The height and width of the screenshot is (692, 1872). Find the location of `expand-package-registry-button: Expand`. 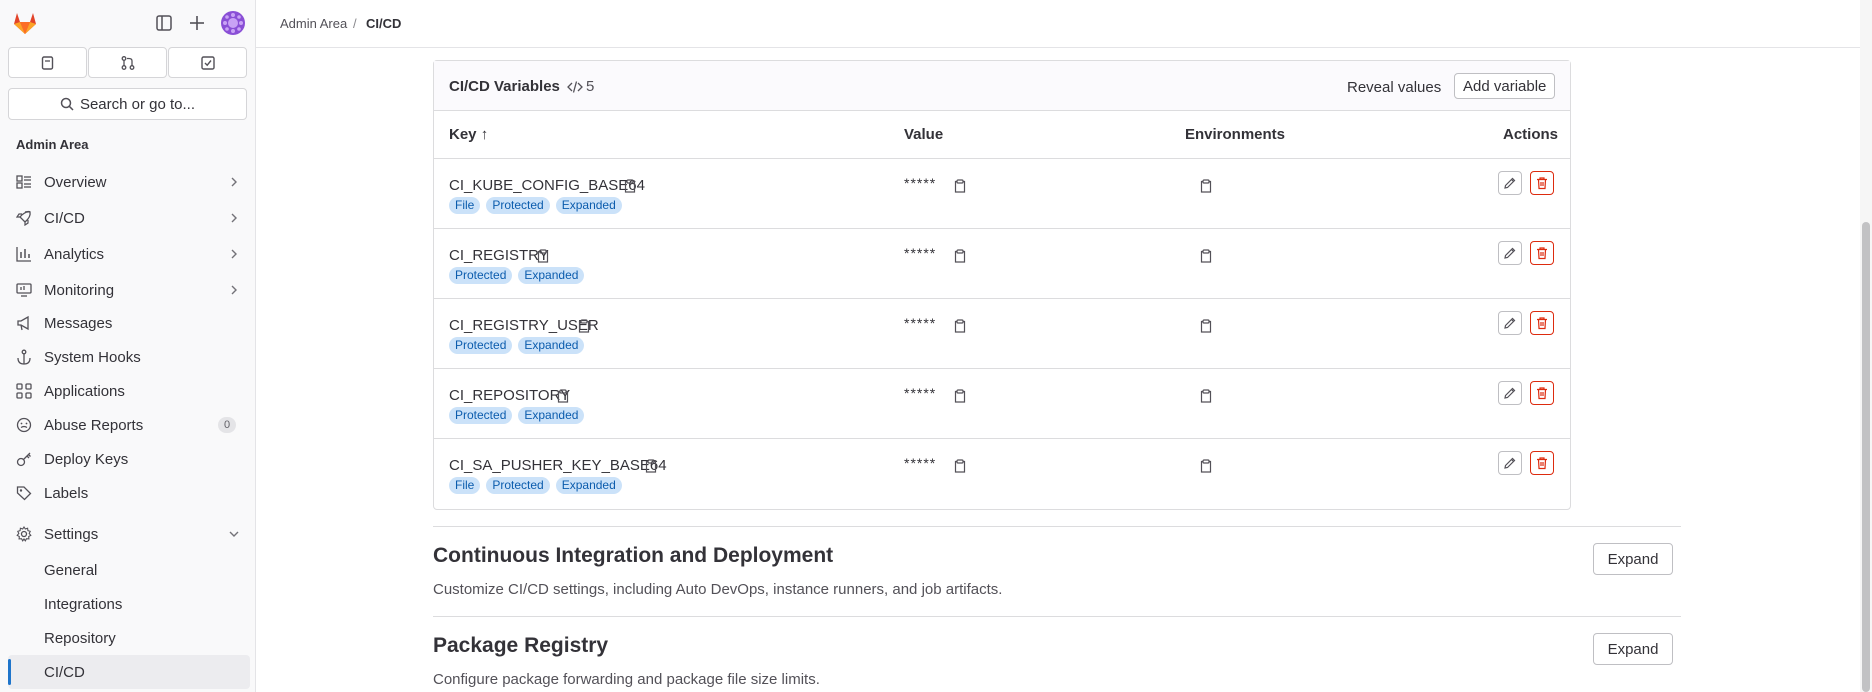

expand-package-registry-button: Expand is located at coordinates (1633, 649).